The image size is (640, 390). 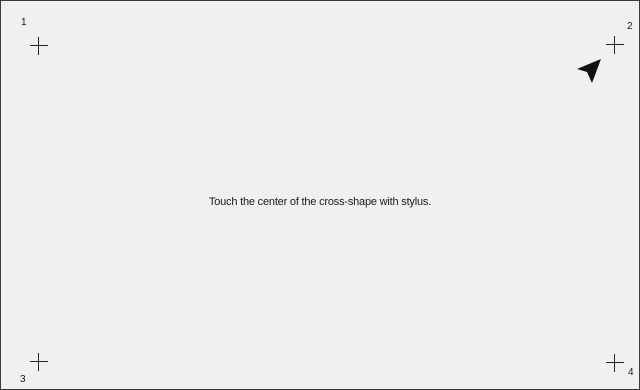 What do you see at coordinates (23, 379) in the screenshot?
I see `target-3-label: 3` at bounding box center [23, 379].